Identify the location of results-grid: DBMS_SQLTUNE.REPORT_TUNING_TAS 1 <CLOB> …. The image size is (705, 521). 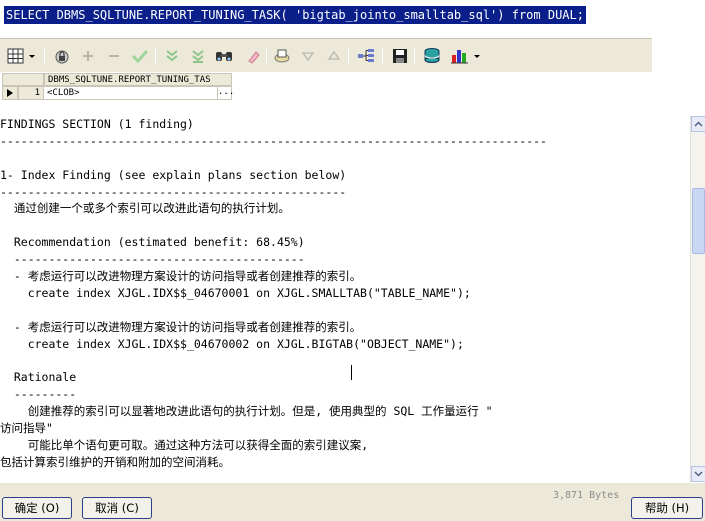
(326, 86).